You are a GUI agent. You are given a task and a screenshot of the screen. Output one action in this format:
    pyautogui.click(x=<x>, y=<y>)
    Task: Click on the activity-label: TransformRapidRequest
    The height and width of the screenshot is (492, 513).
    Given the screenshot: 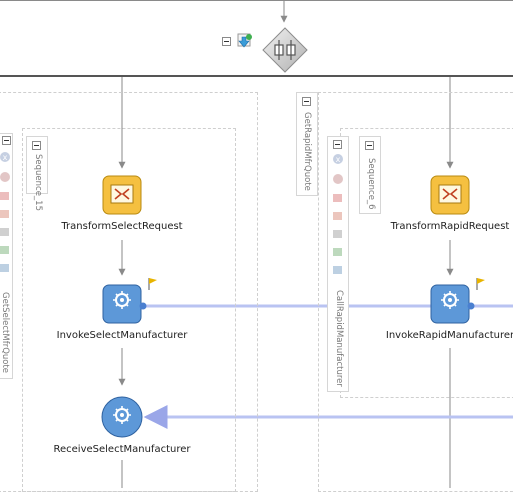 What is the action you would take?
    pyautogui.click(x=450, y=226)
    